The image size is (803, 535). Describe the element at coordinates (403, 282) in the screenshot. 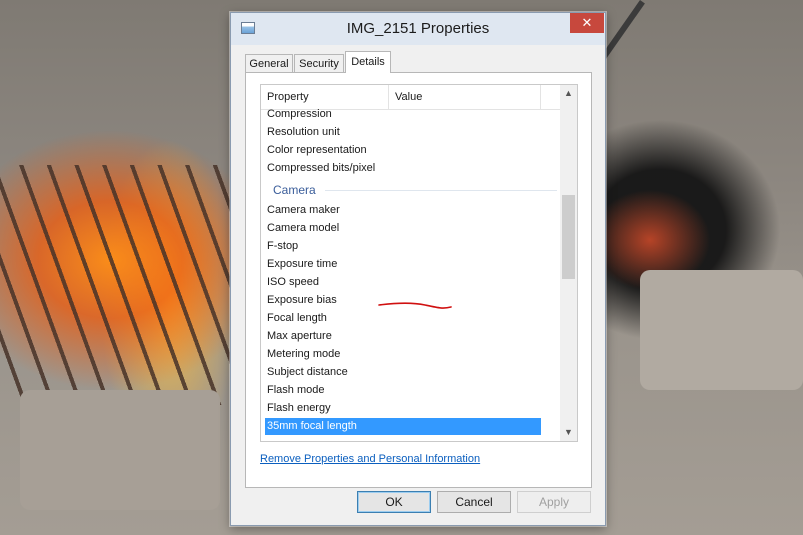

I see `list-item: ISO speed` at that location.